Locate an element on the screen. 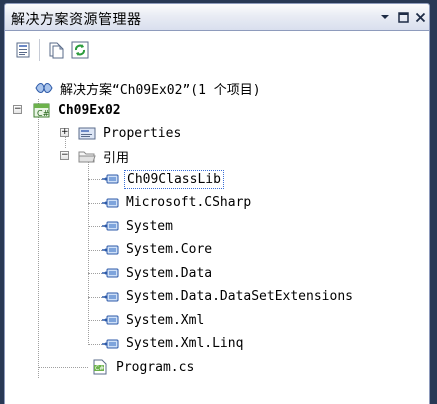 This screenshot has width=437, height=404. tree-properties-node: Properties is located at coordinates (130, 133).